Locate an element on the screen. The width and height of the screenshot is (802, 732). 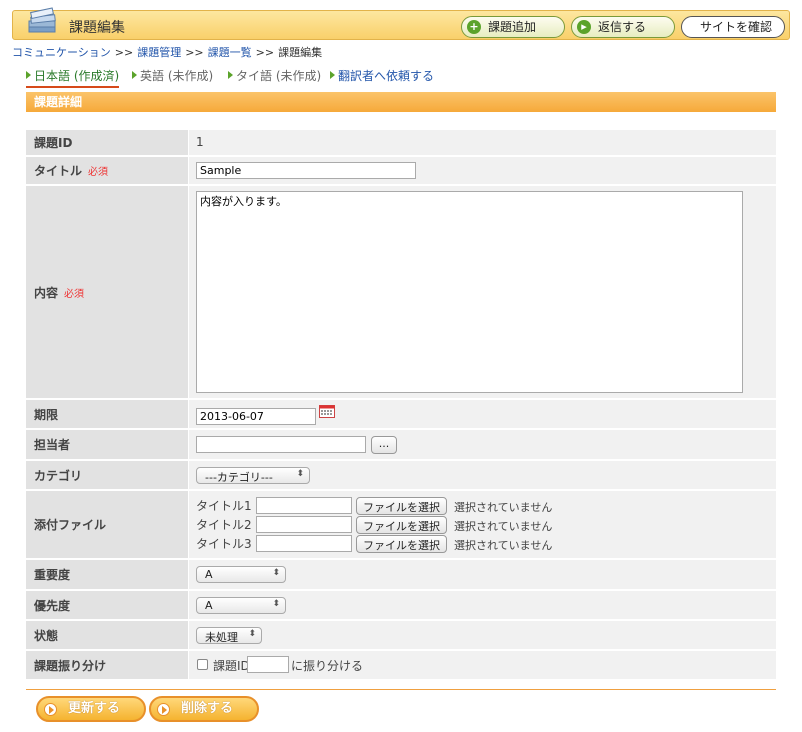
row-title: タイトル 必須 is located at coordinates (401, 170).